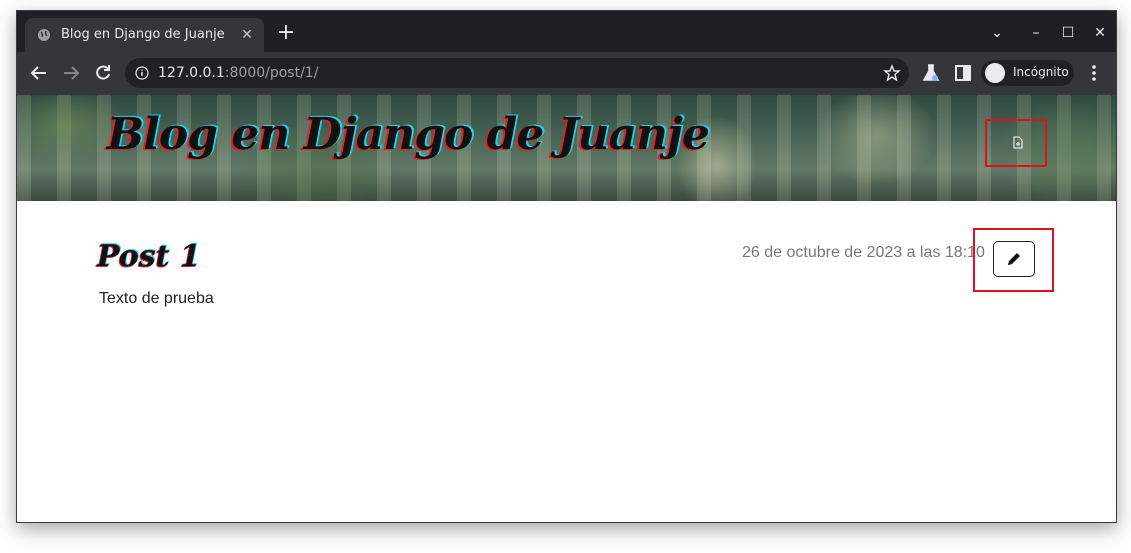 Image resolution: width=1131 pixels, height=553 pixels. Describe the element at coordinates (191, 73) in the screenshot. I see `url-host: 127.0.0.1` at that location.